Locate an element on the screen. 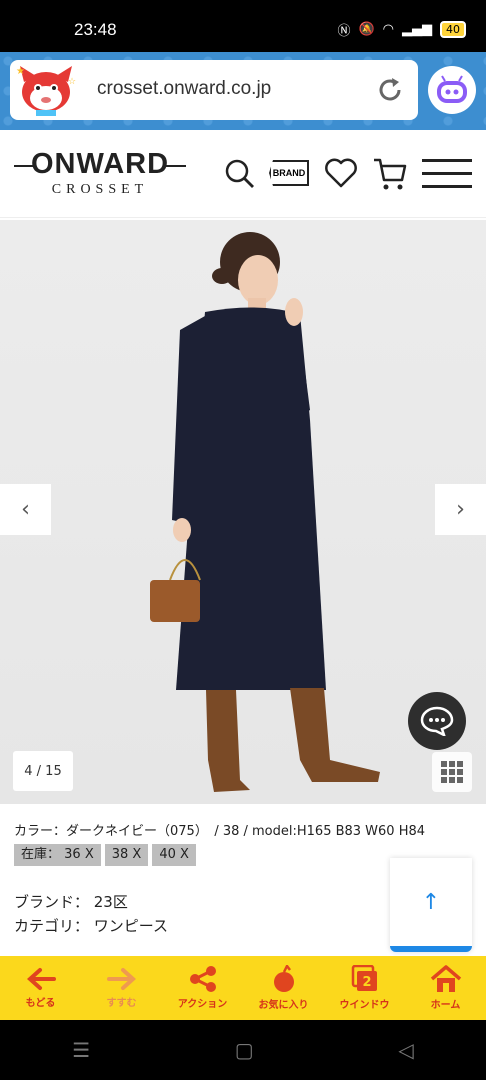 The image size is (486, 1080). logo-sub-text: CROSSET is located at coordinates (100, 189).